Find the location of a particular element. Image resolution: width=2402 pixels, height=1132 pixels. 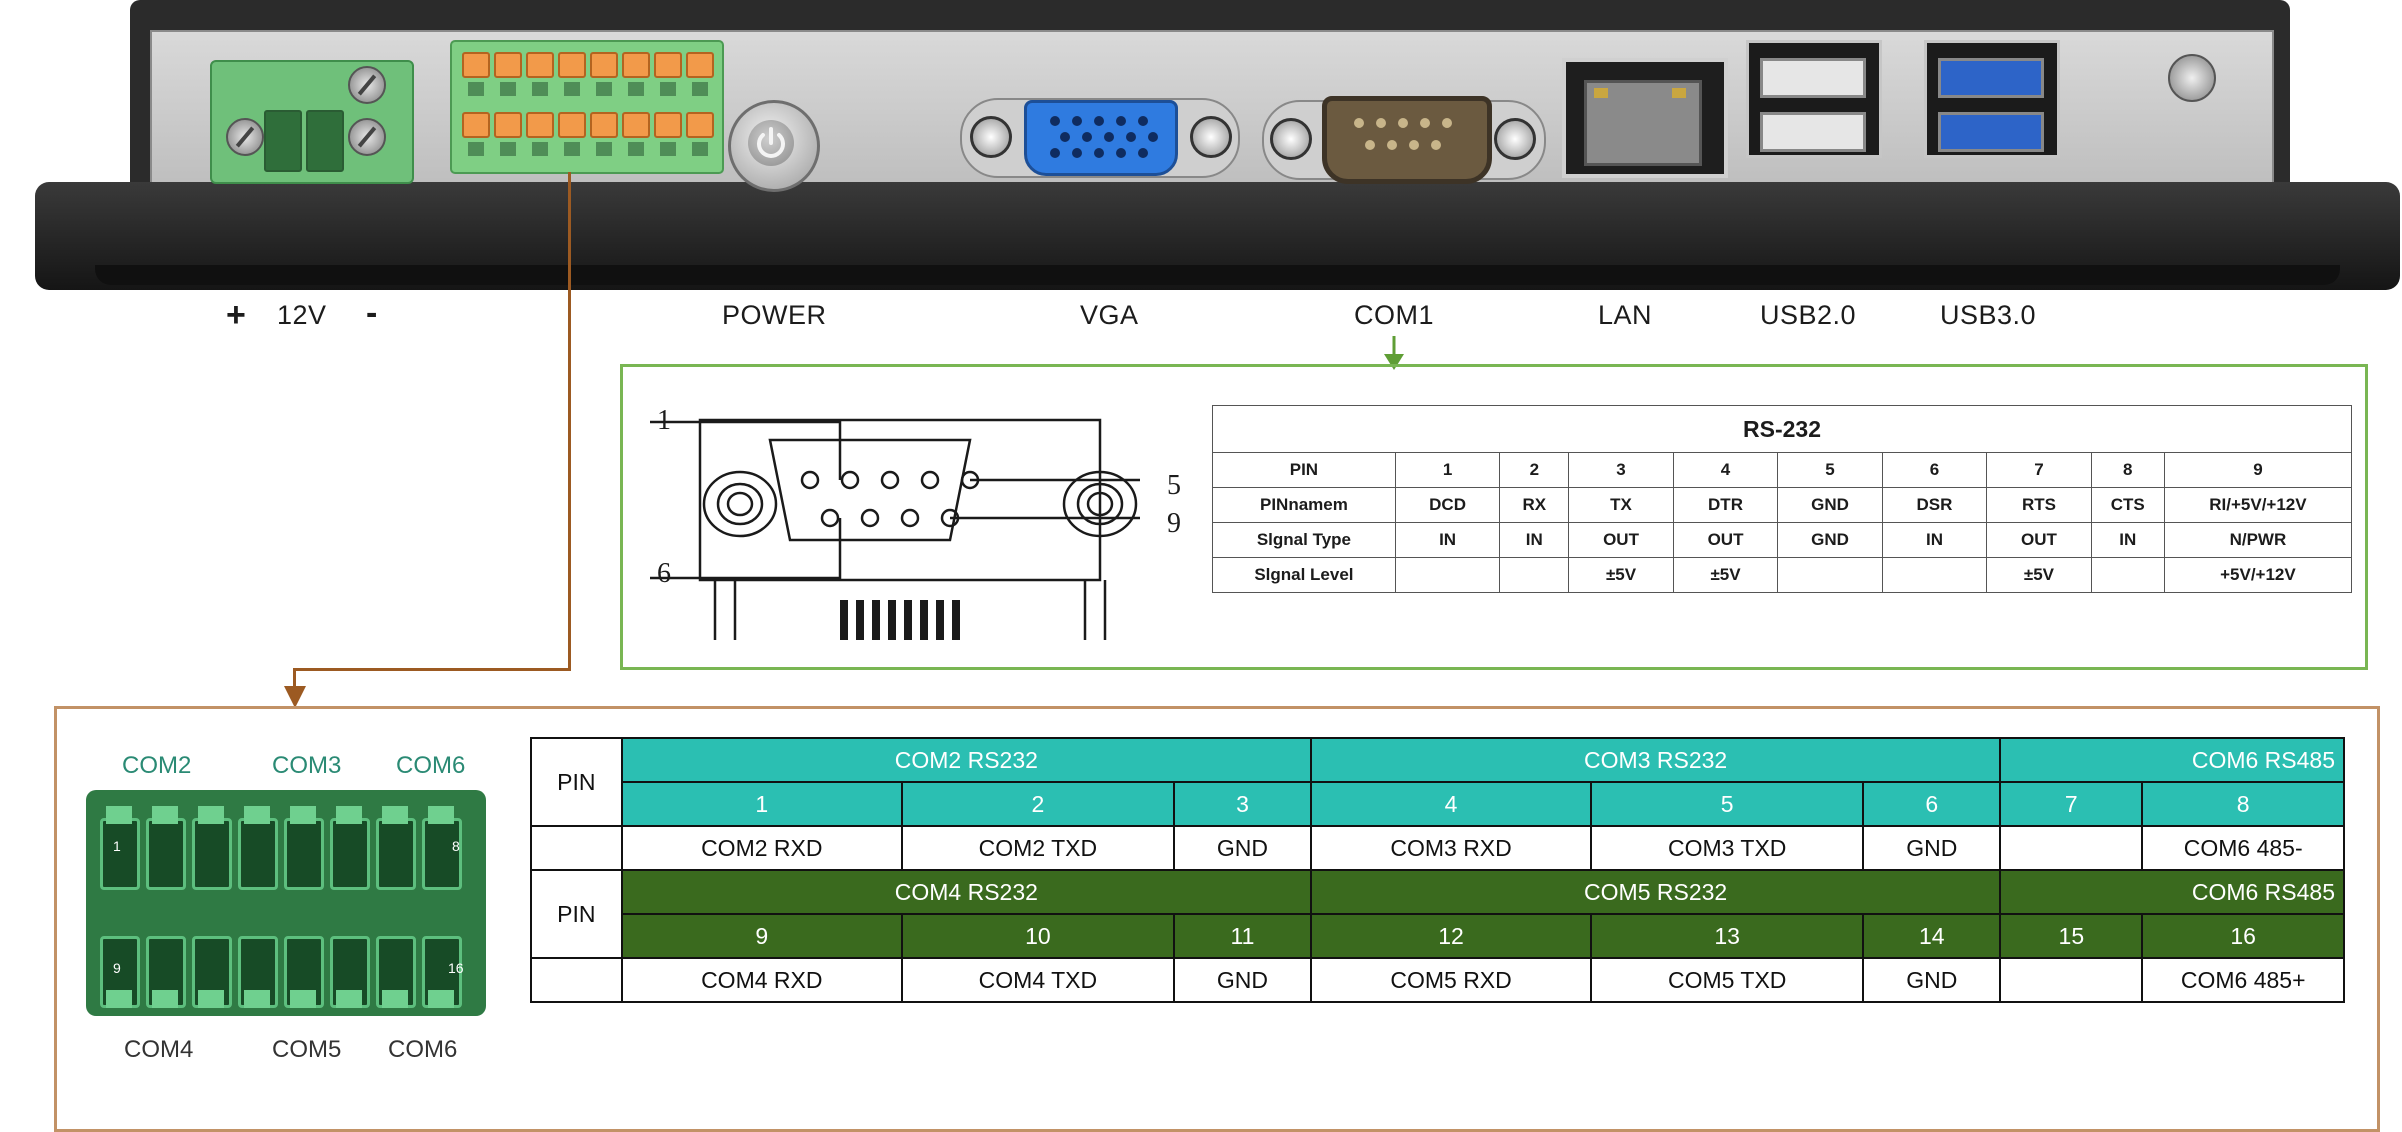

com-signal-cell: GND is located at coordinates (1932, 980).